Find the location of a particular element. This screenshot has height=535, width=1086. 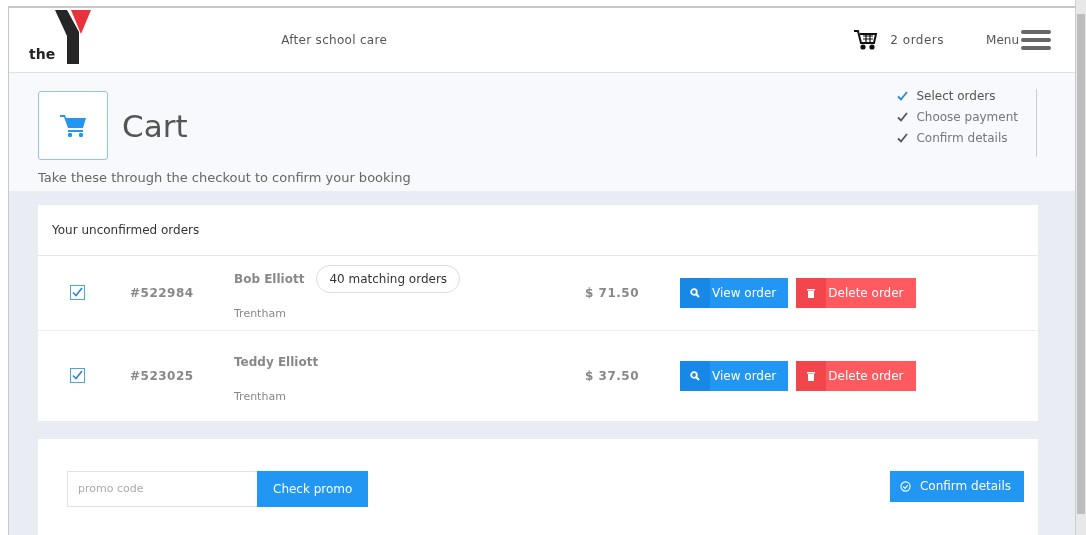

order-number: #523025 is located at coordinates (162, 375).